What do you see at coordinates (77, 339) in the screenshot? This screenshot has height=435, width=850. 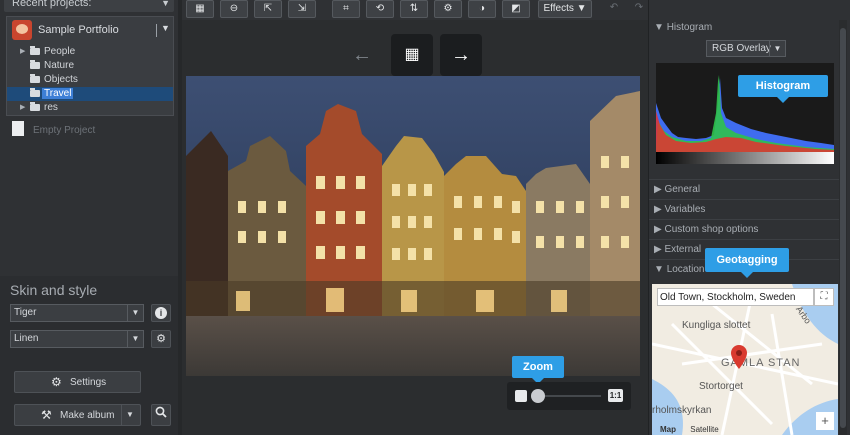 I see `style-select: Linen ▼` at bounding box center [77, 339].